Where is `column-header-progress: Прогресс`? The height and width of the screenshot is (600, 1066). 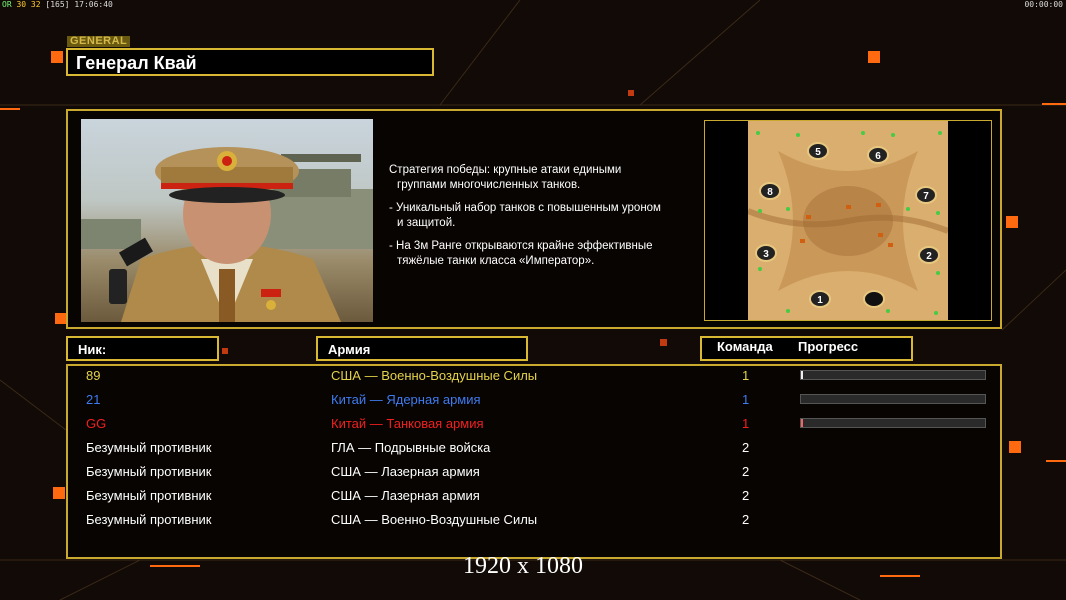
column-header-progress: Прогресс is located at coordinates (828, 346).